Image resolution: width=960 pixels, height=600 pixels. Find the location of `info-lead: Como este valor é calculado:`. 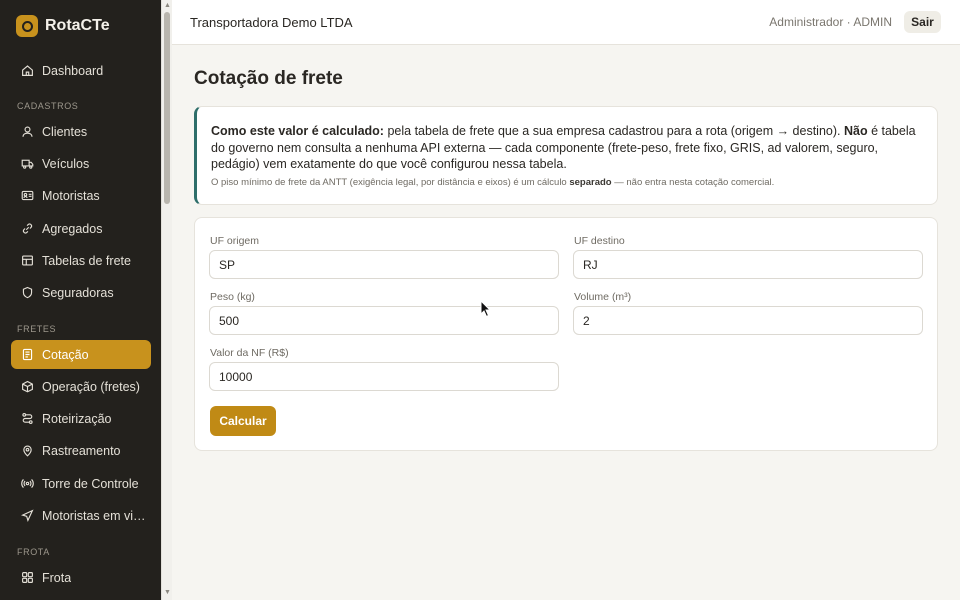

info-lead: Como este valor é calculado: is located at coordinates (297, 131).